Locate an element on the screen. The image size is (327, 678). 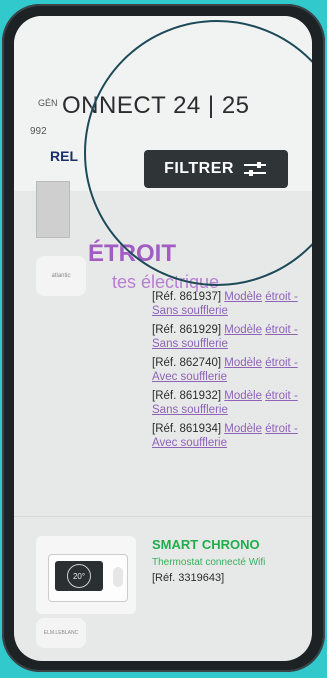
thermostat-knob is located at coordinates (118, 577).